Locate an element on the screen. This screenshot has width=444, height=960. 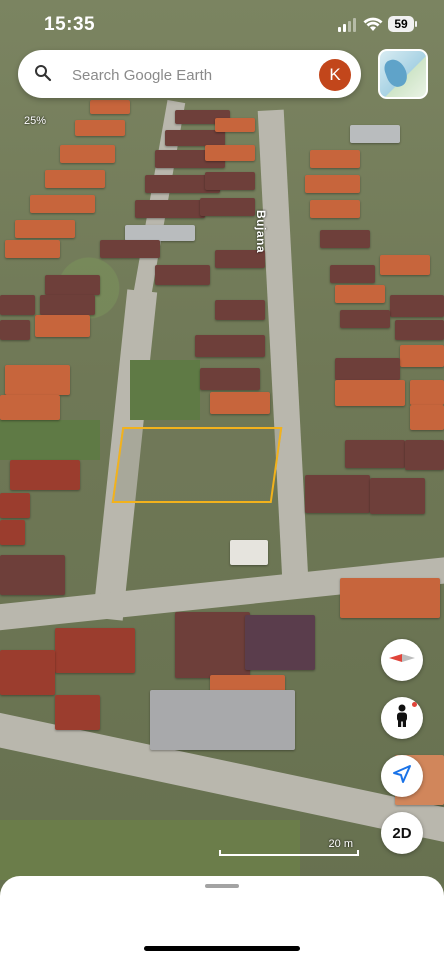
search-input is located at coordinates (187, 75).